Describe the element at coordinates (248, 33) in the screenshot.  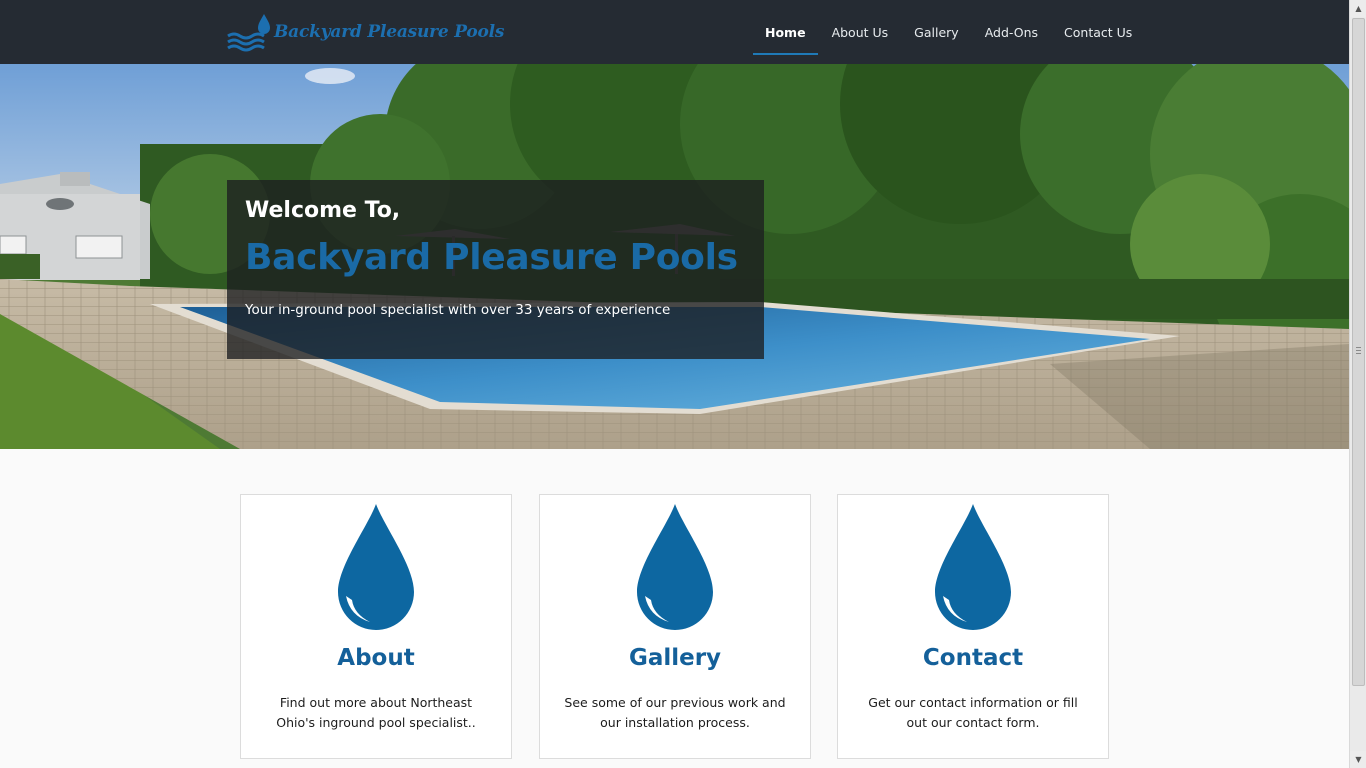
I see `logo-waves-icon` at that location.